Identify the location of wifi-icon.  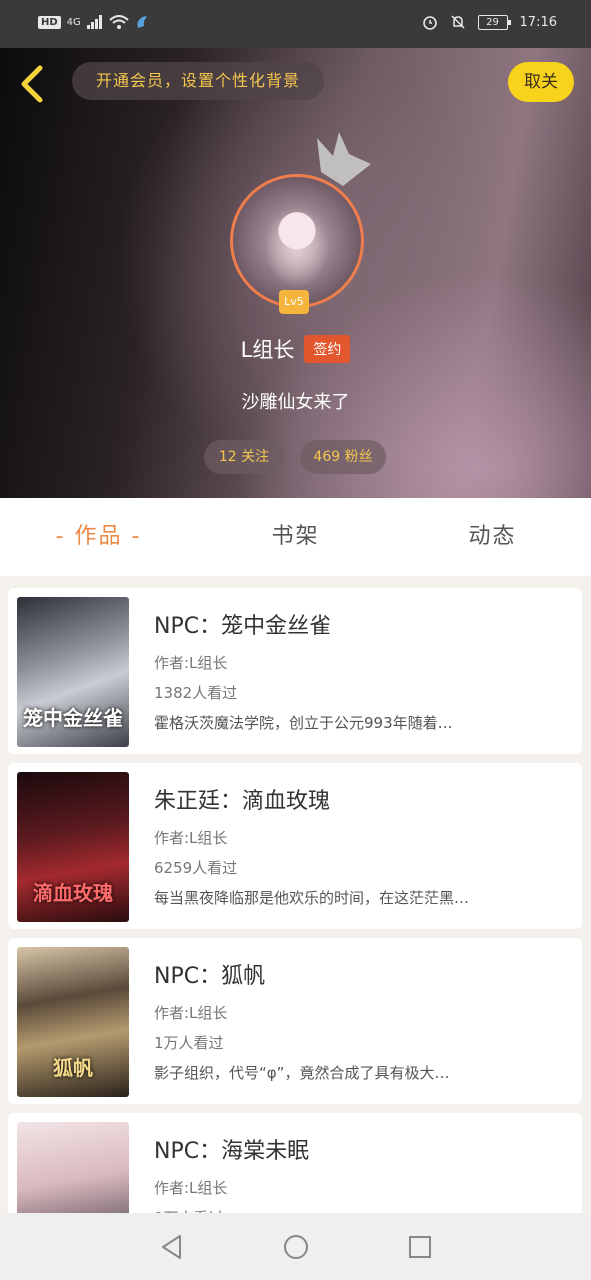
(119, 22).